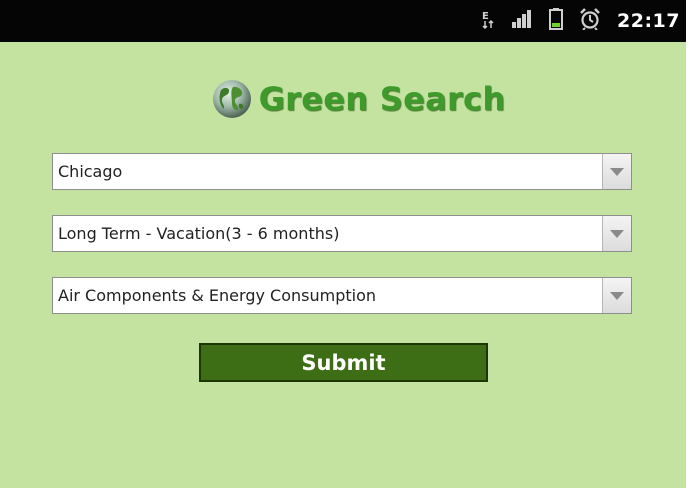  Describe the element at coordinates (343, 362) in the screenshot. I see `submit-button: Submit` at that location.